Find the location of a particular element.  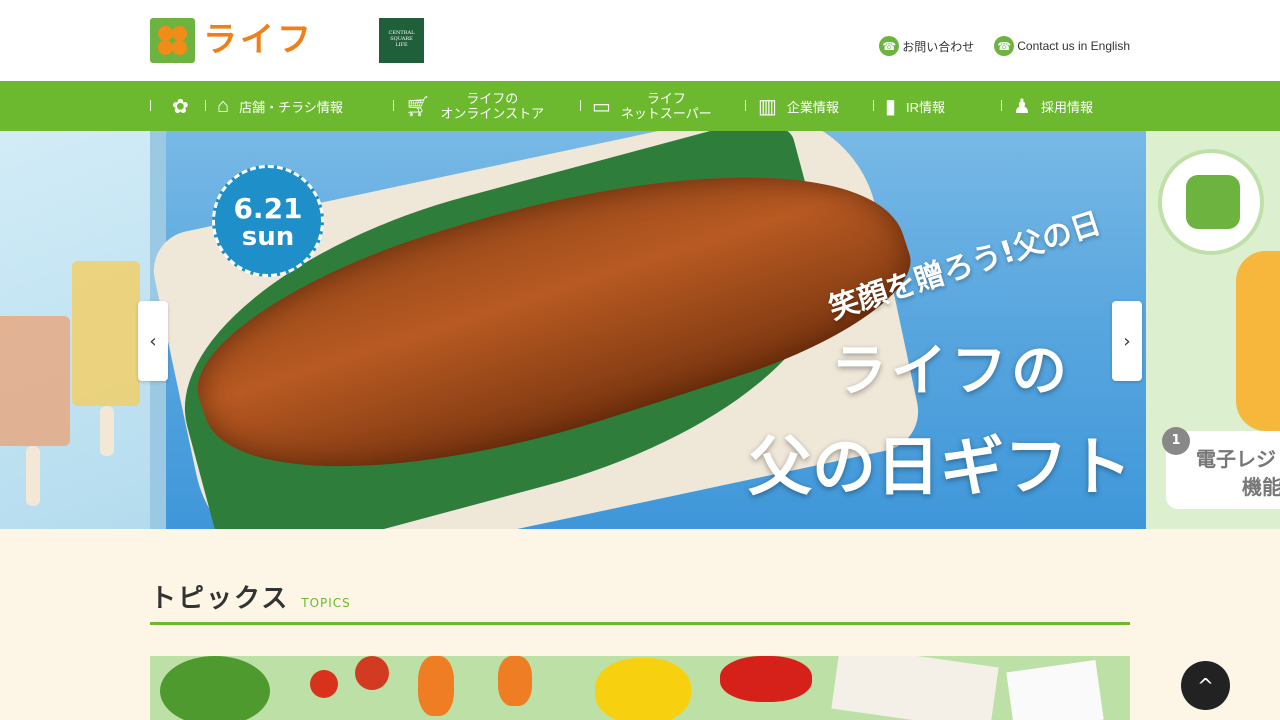

next-slide-text-1: 電子レジ is located at coordinates (1236, 459).